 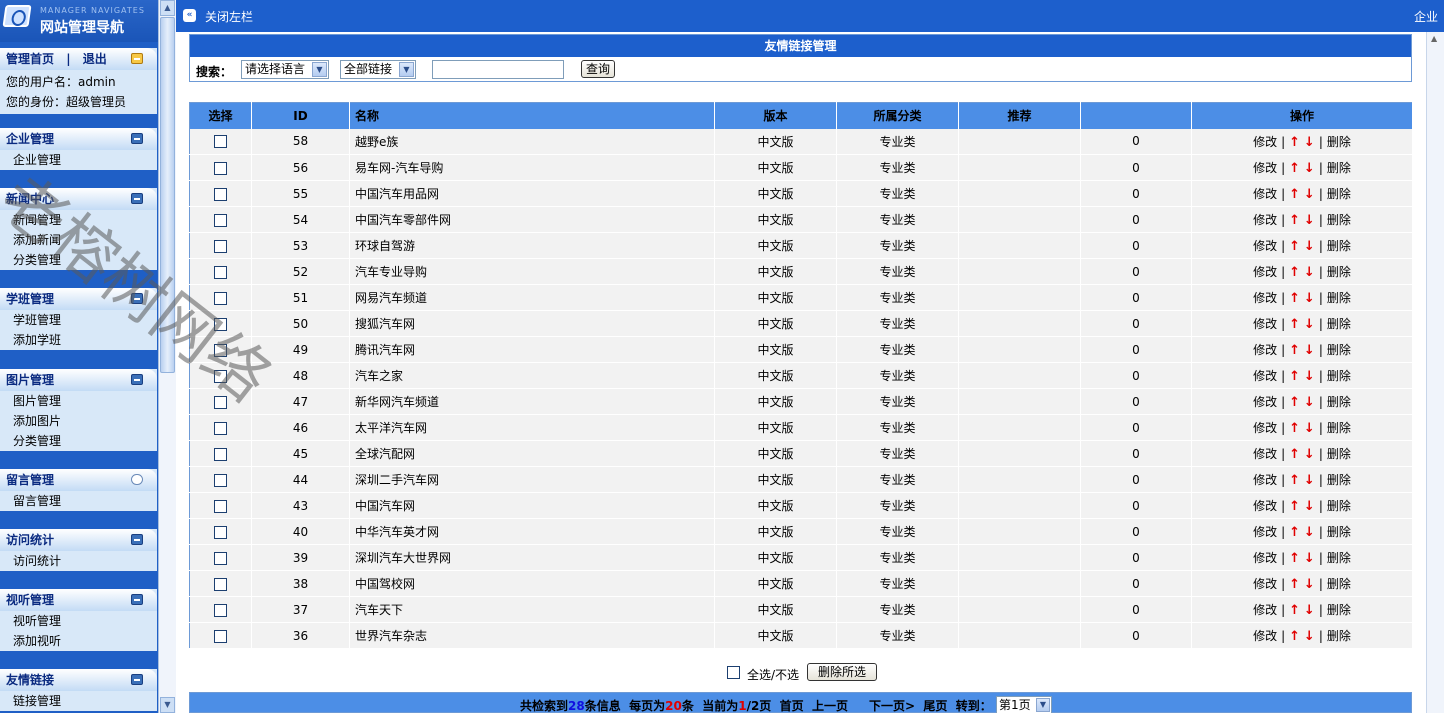 What do you see at coordinates (78, 621) in the screenshot?
I see `sidebar-item-video-manage: 视听管理` at bounding box center [78, 621].